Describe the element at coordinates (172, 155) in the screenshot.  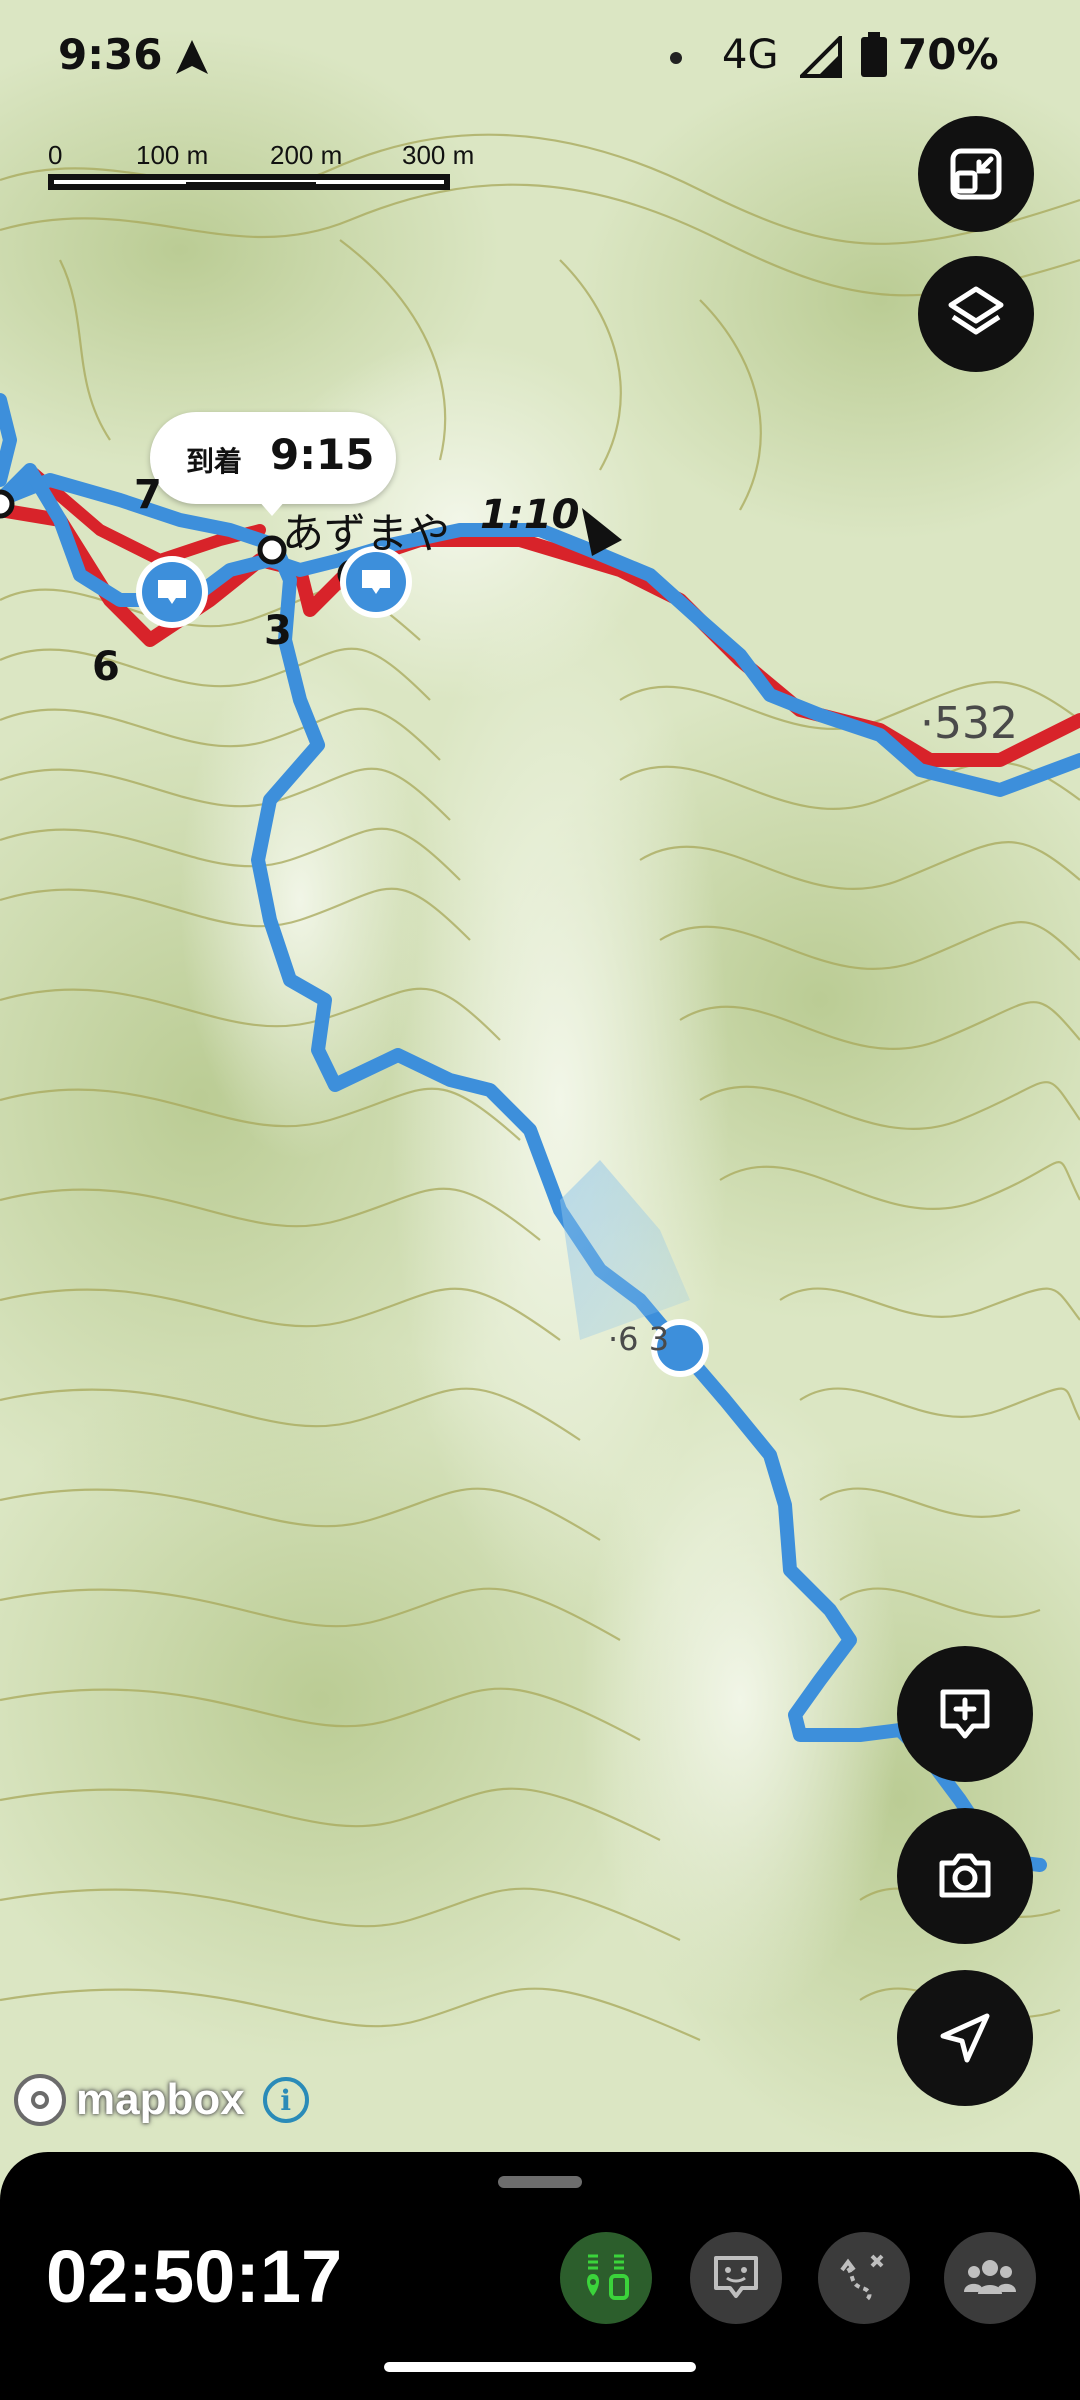
I see `scale-label: 100 m` at that location.